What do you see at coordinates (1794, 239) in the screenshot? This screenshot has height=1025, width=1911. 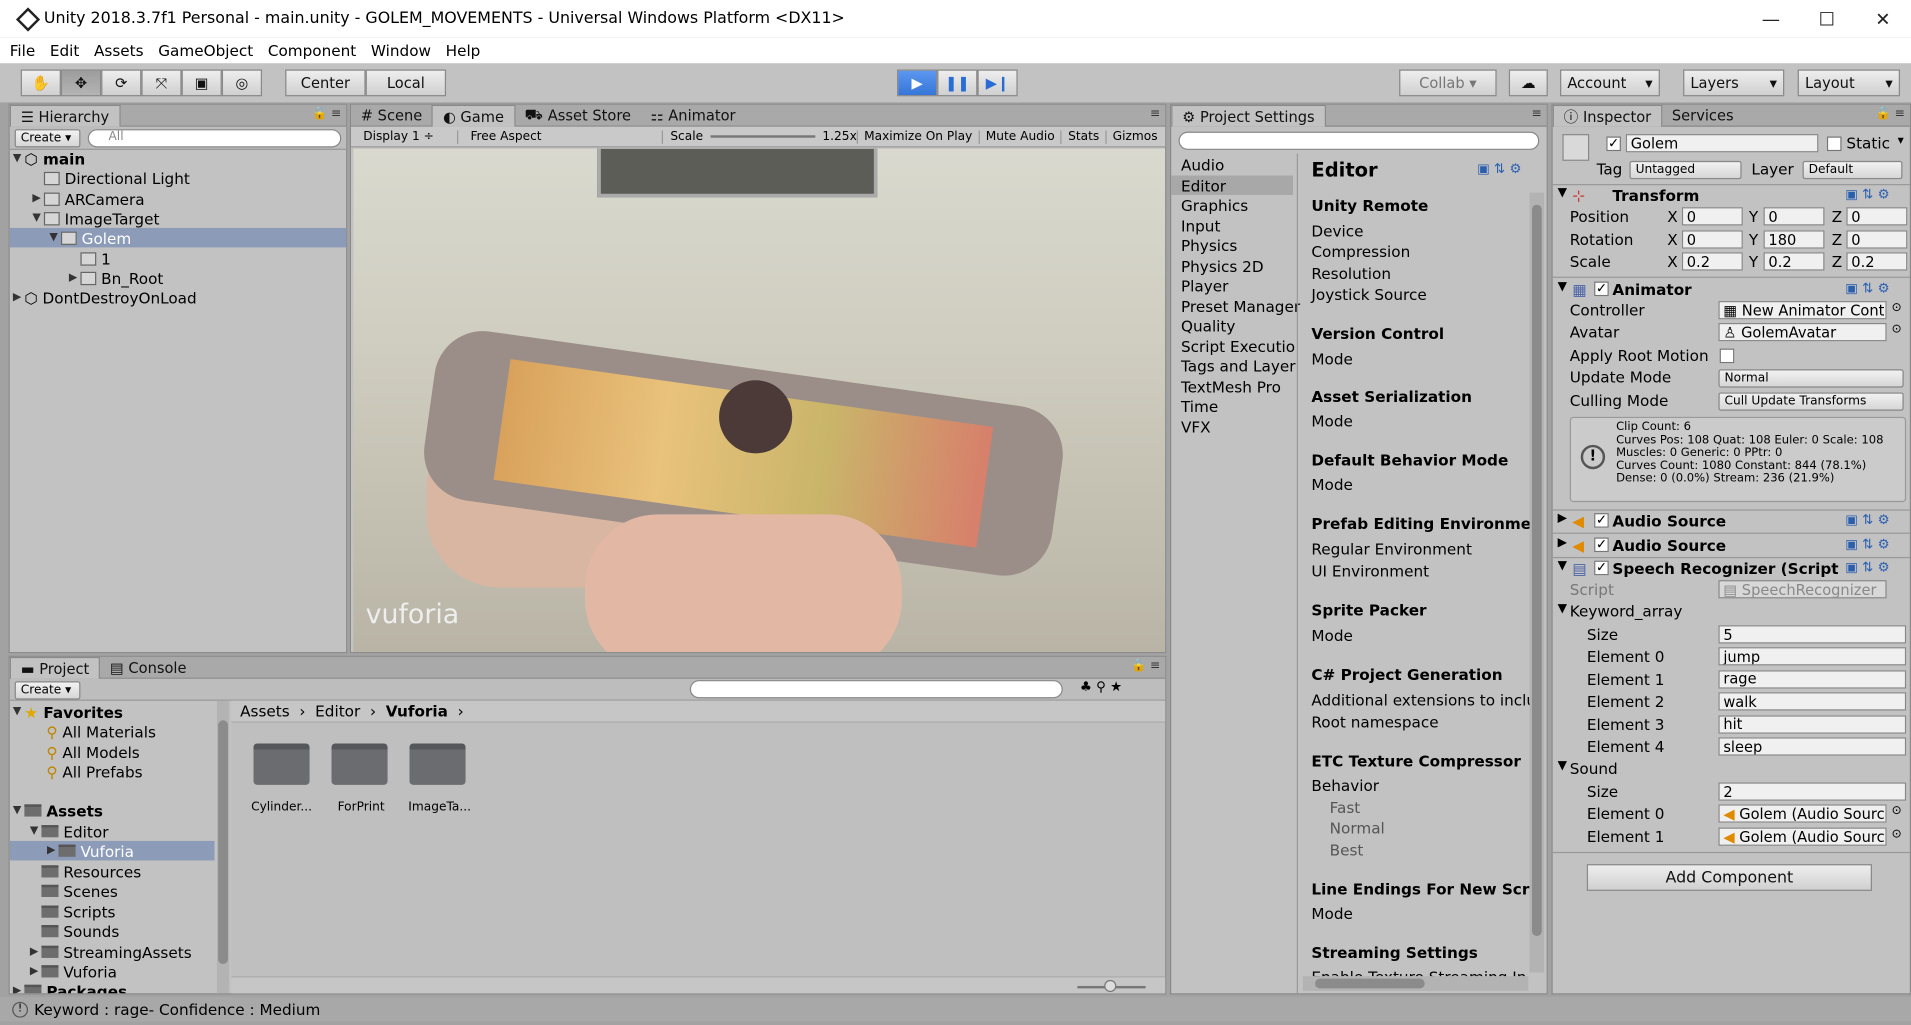 I see `rotation-y-field: 180` at bounding box center [1794, 239].